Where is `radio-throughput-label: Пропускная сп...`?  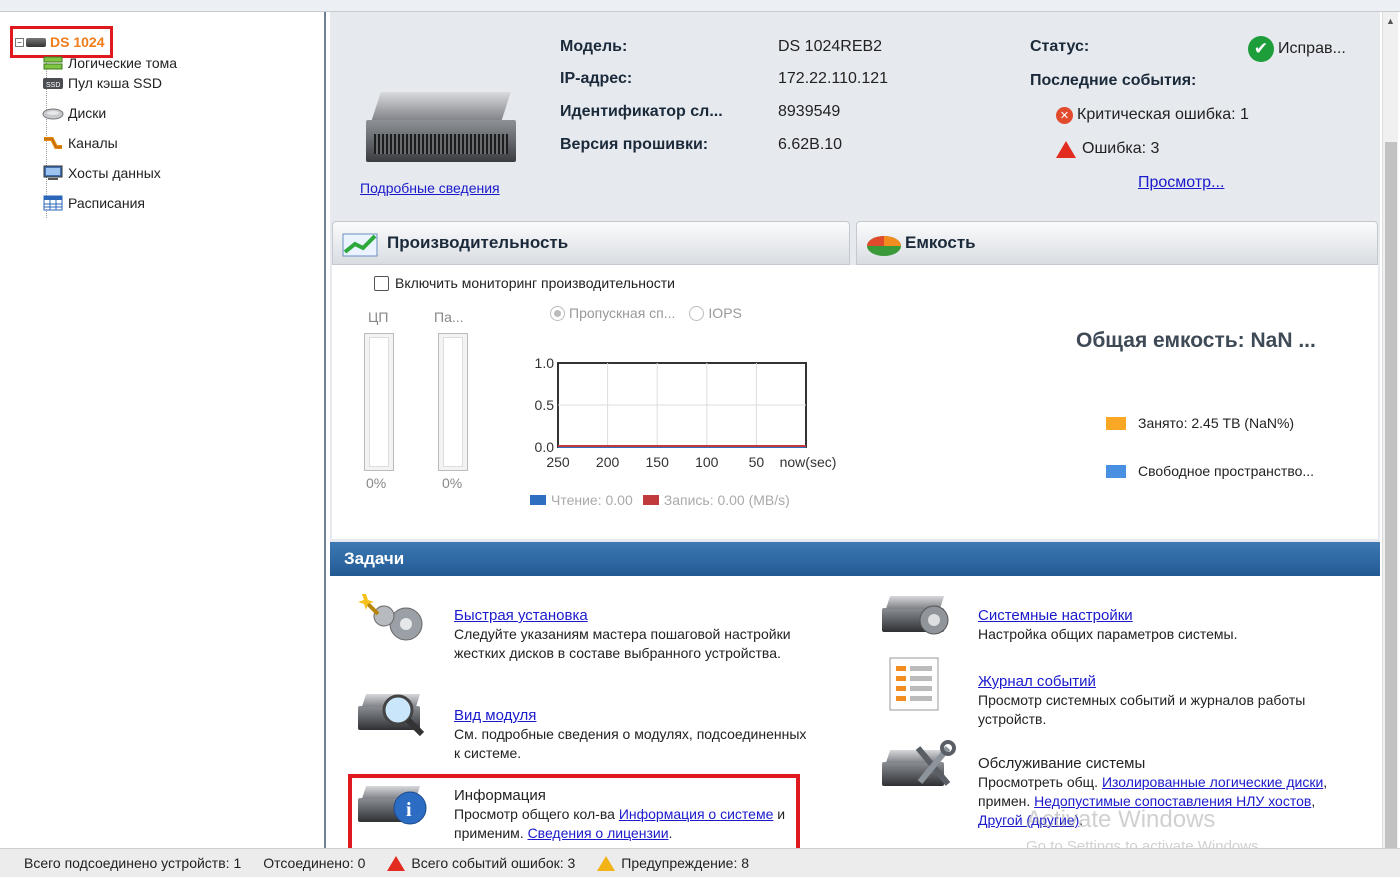
radio-throughput-label: Пропускная сп... is located at coordinates (622, 313).